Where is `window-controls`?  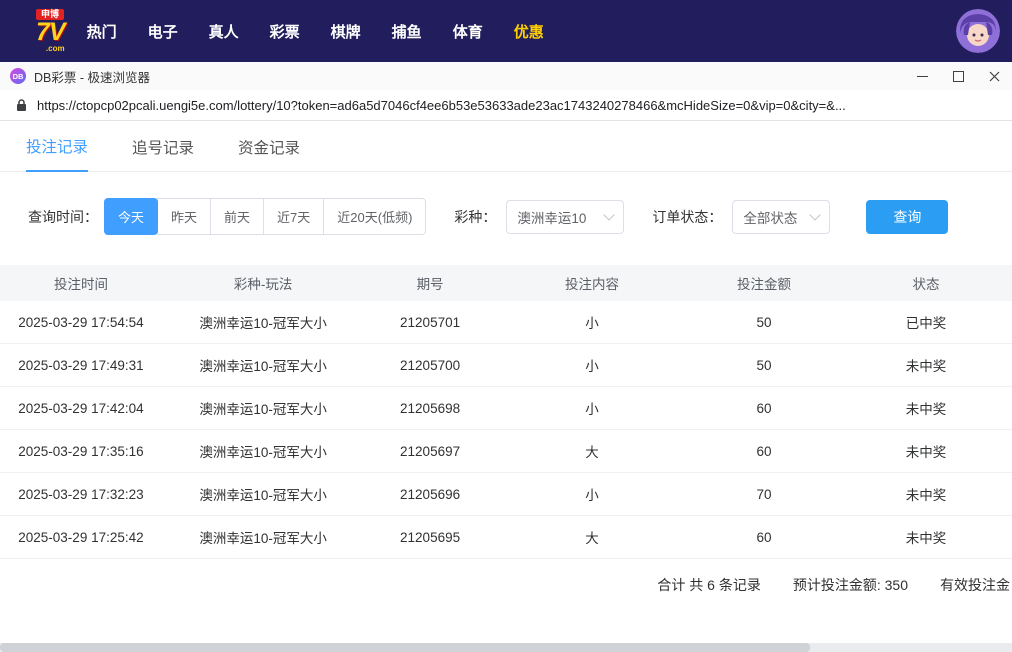
window-controls is located at coordinates (958, 76).